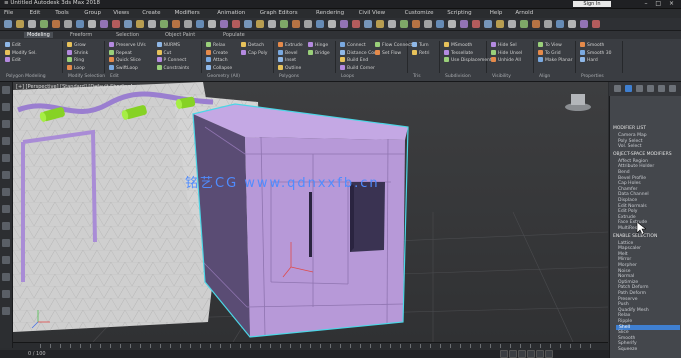 The height and width of the screenshot is (358, 681). I want to click on menu-modifiers: Modifiers, so click(187, 13).